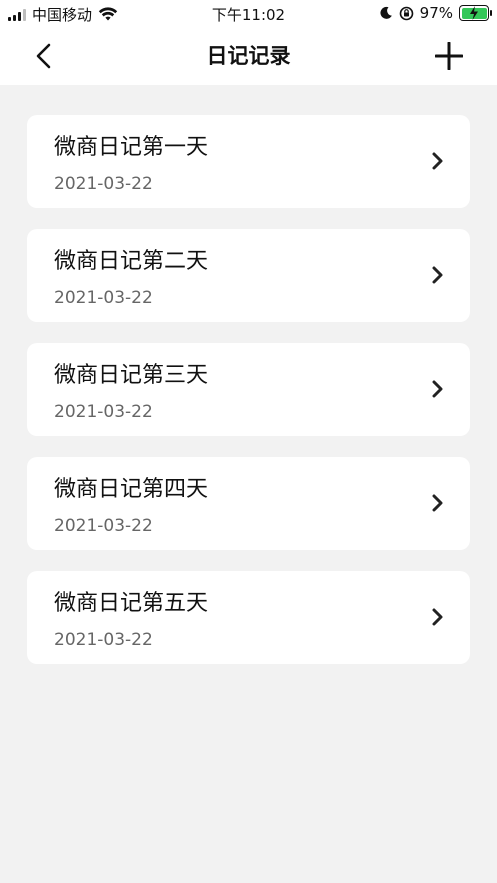  What do you see at coordinates (131, 261) in the screenshot?
I see `diary-title: 微商日记第二天` at bounding box center [131, 261].